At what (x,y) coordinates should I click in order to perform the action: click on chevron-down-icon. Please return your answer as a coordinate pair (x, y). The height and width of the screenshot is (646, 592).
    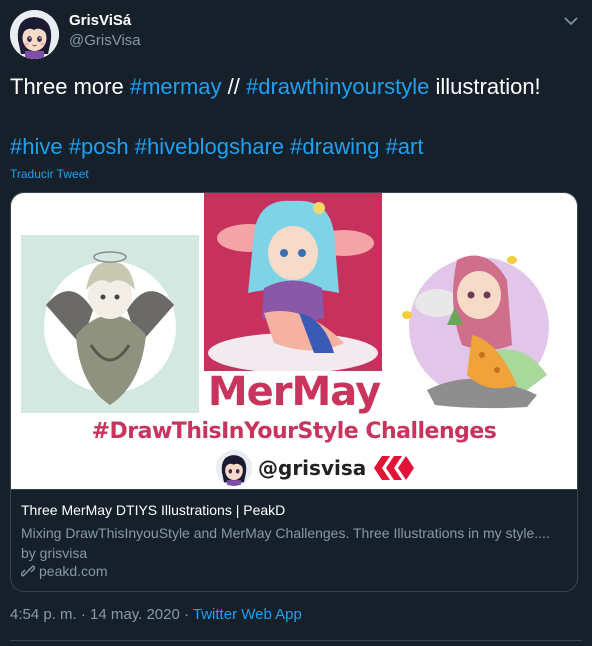
    Looking at the image, I should click on (571, 20).